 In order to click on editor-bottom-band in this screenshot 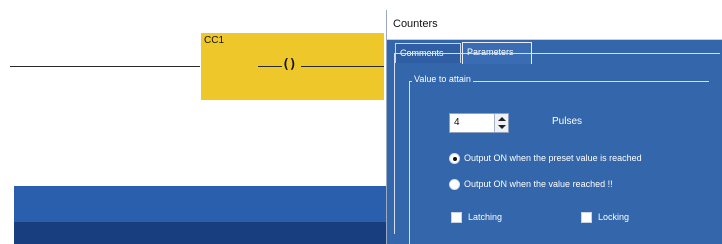, I will do `click(200, 215)`.